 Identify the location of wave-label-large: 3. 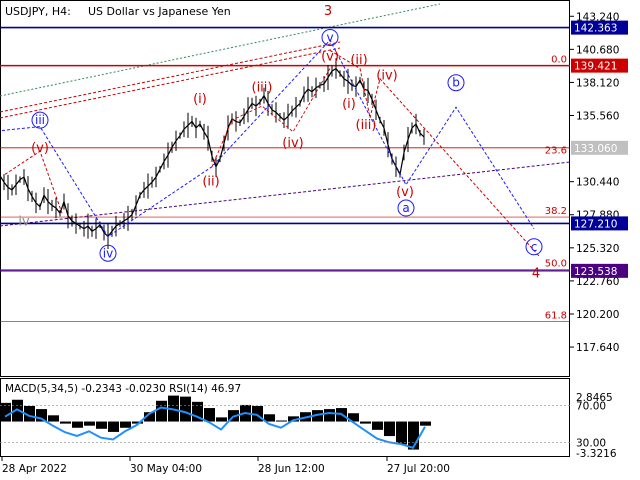
(328, 11).